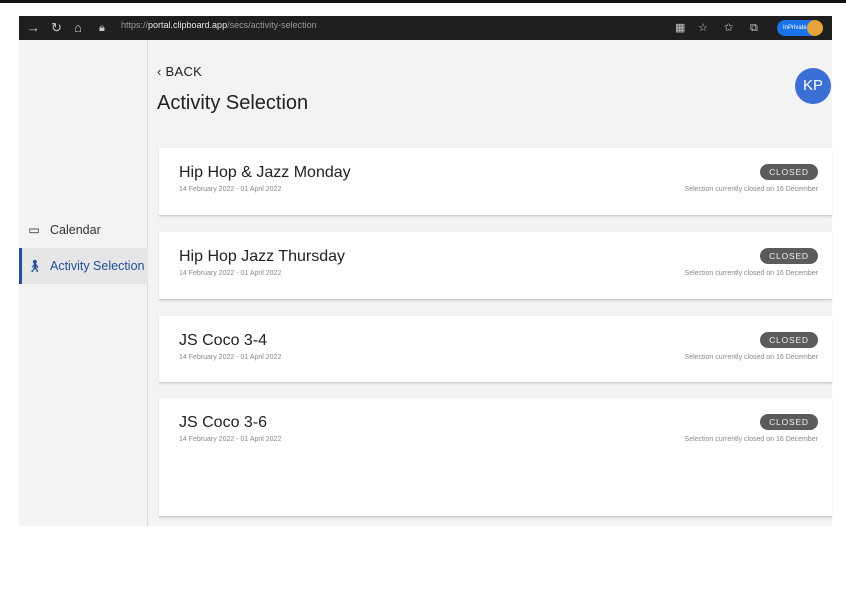 Image resolution: width=846 pixels, height=589 pixels. I want to click on top-divider, so click(423, 1).